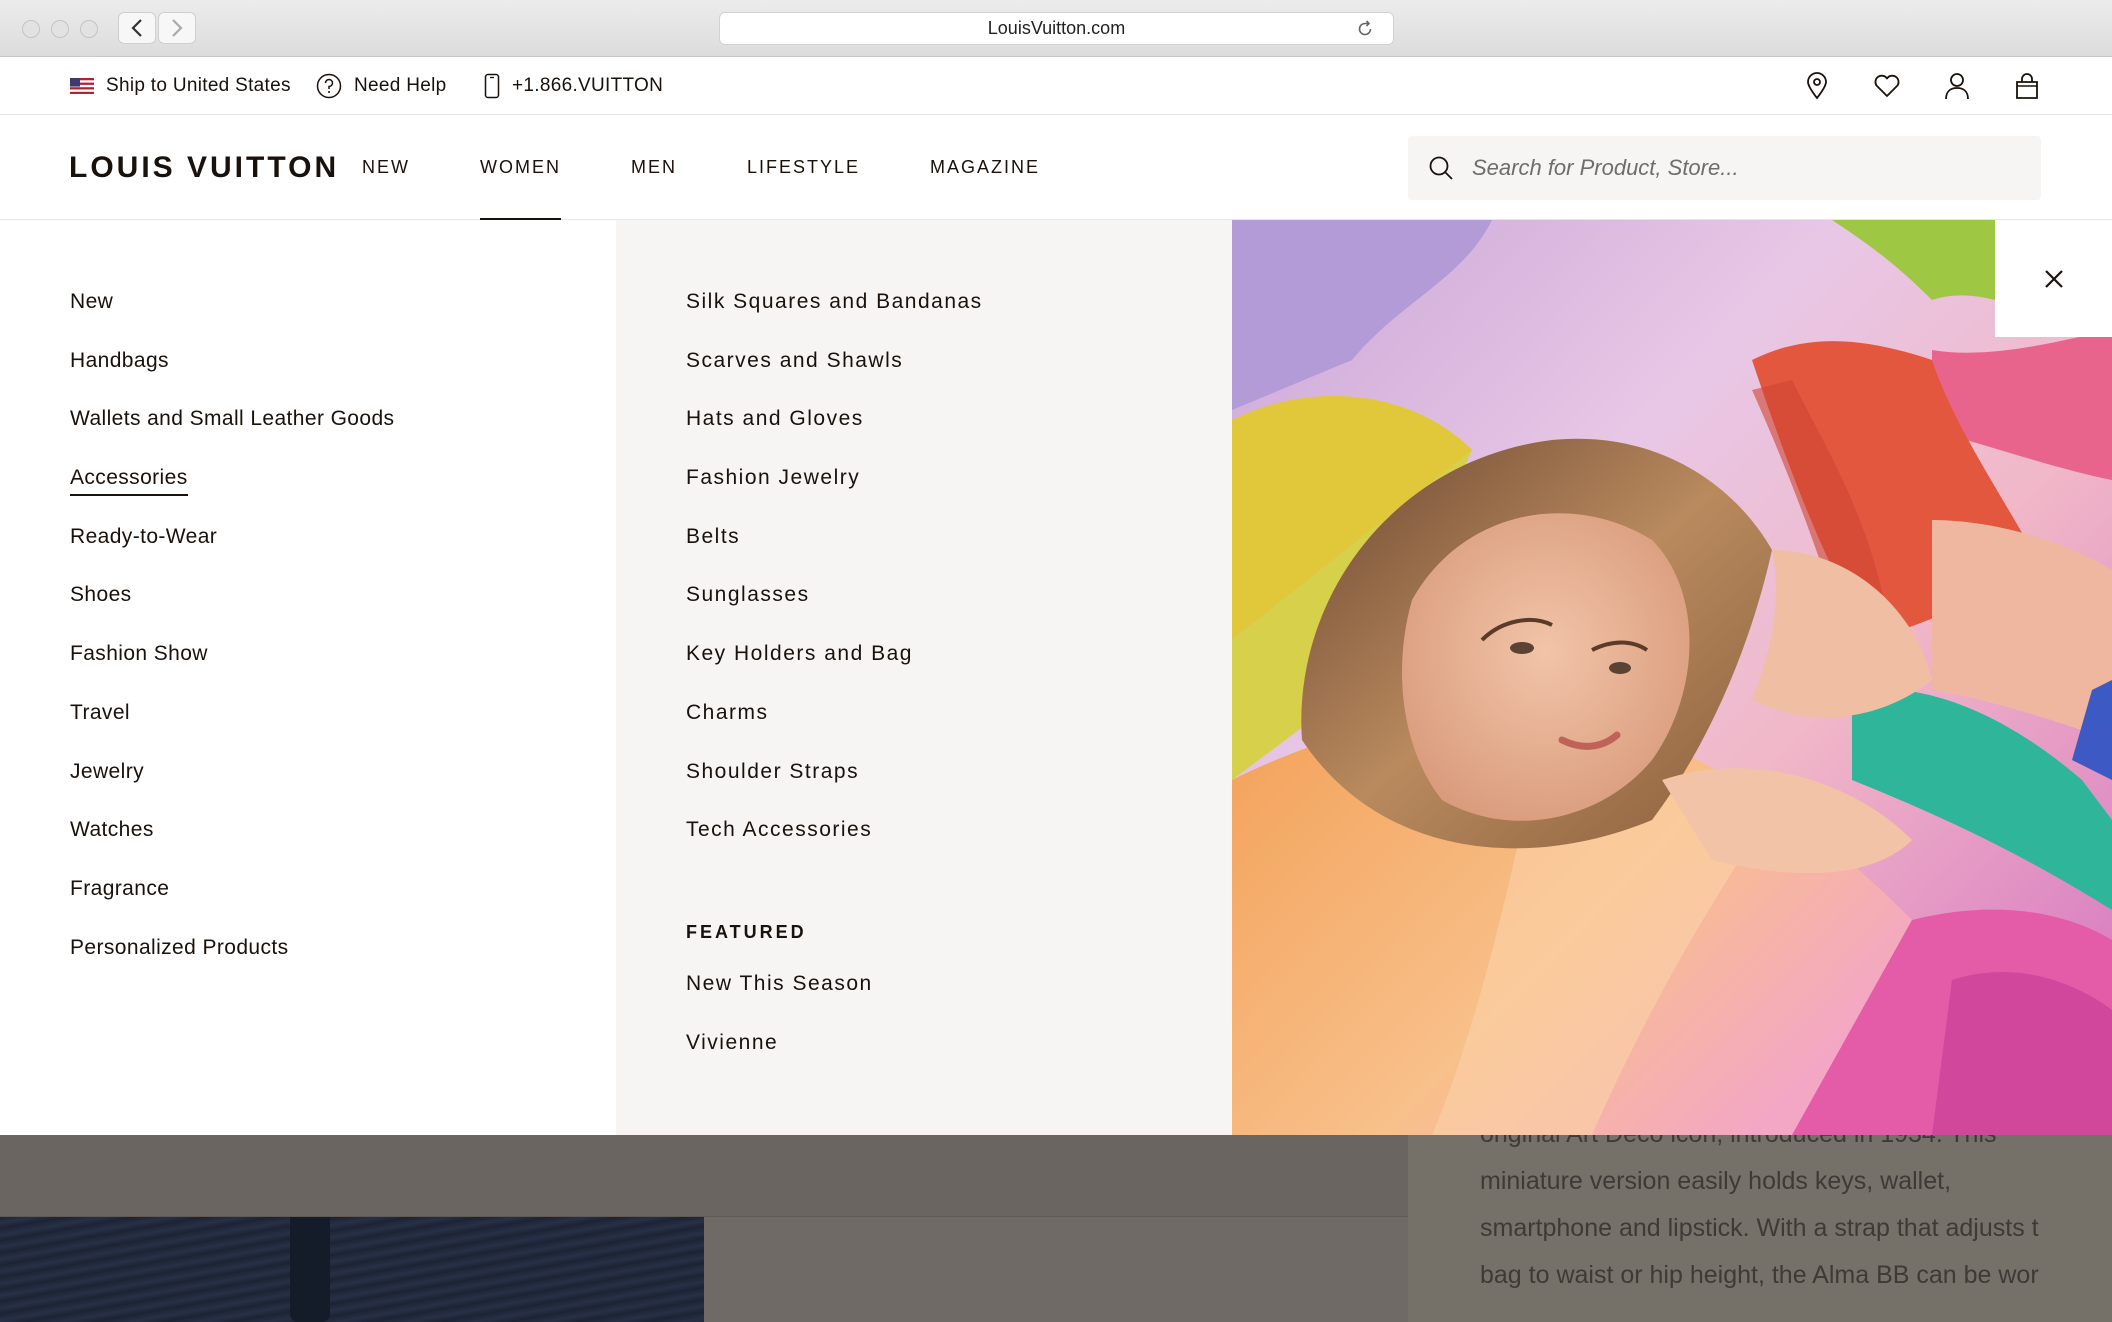 This screenshot has height=1322, width=2112. What do you see at coordinates (352, 1269) in the screenshot?
I see `product-image` at bounding box center [352, 1269].